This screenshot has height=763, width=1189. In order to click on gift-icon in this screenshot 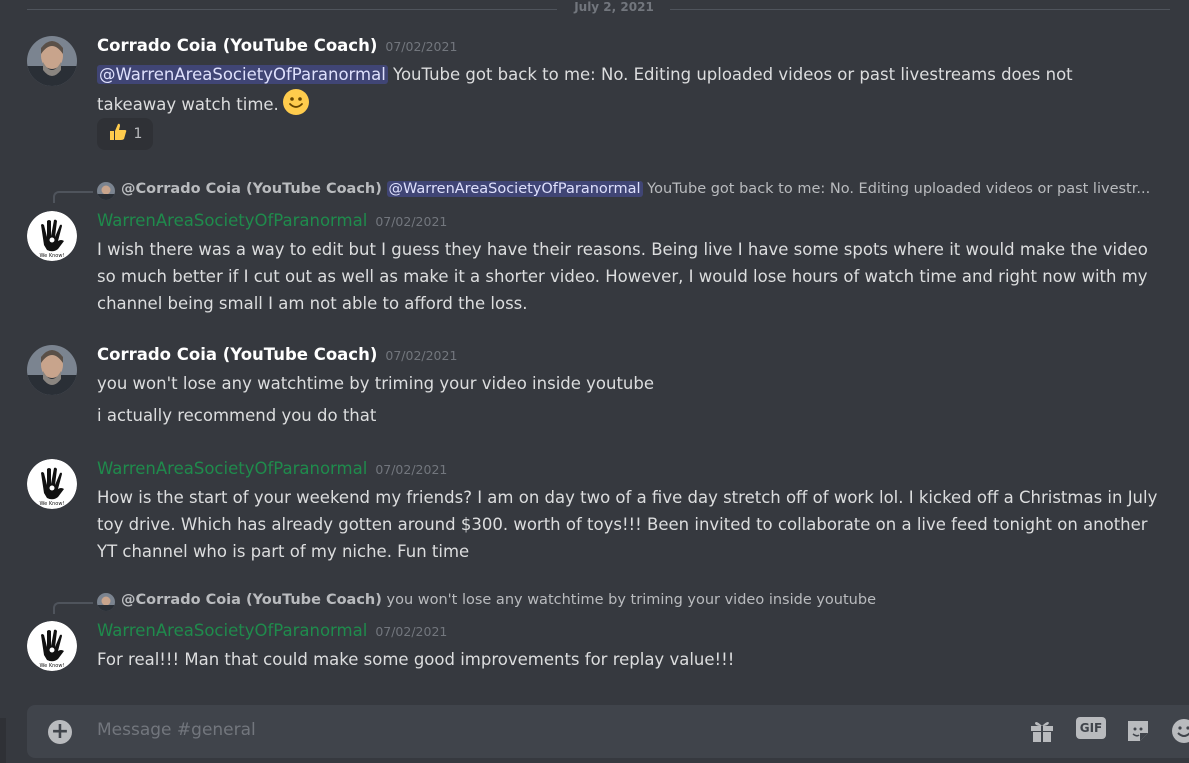, I will do `click(1042, 733)`.